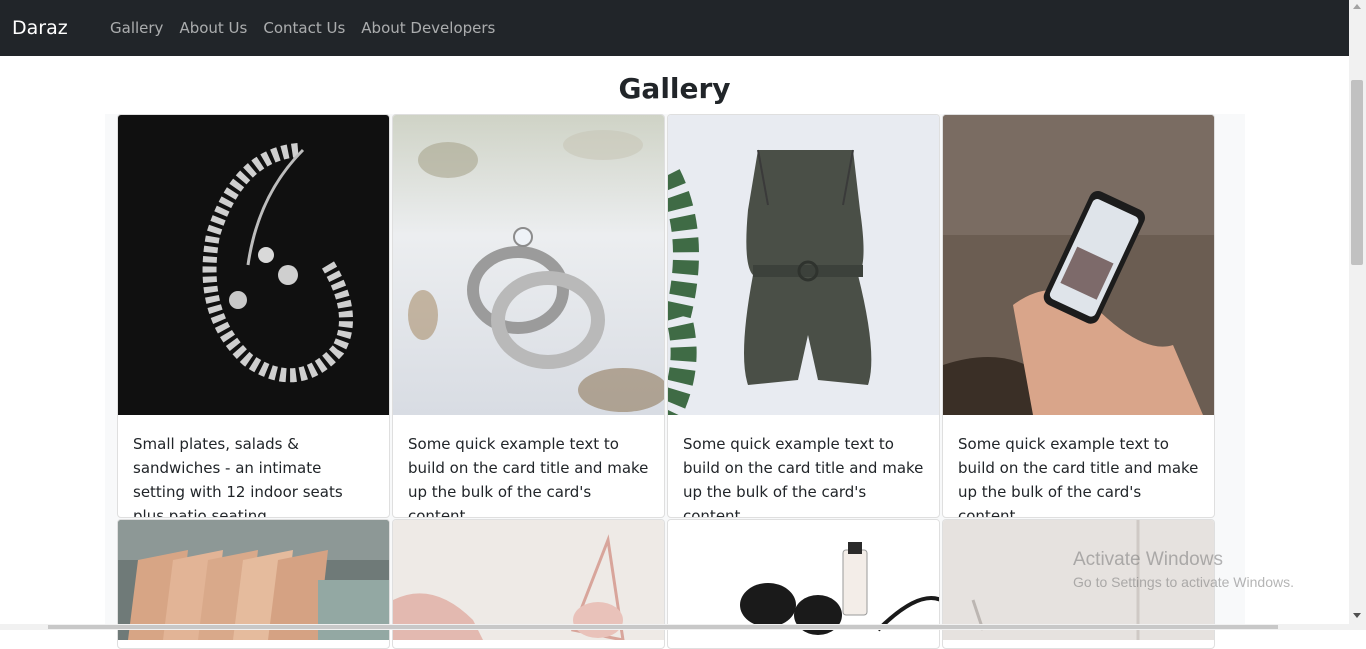  I want to click on nav-link-about-developers: About Developers, so click(428, 29).